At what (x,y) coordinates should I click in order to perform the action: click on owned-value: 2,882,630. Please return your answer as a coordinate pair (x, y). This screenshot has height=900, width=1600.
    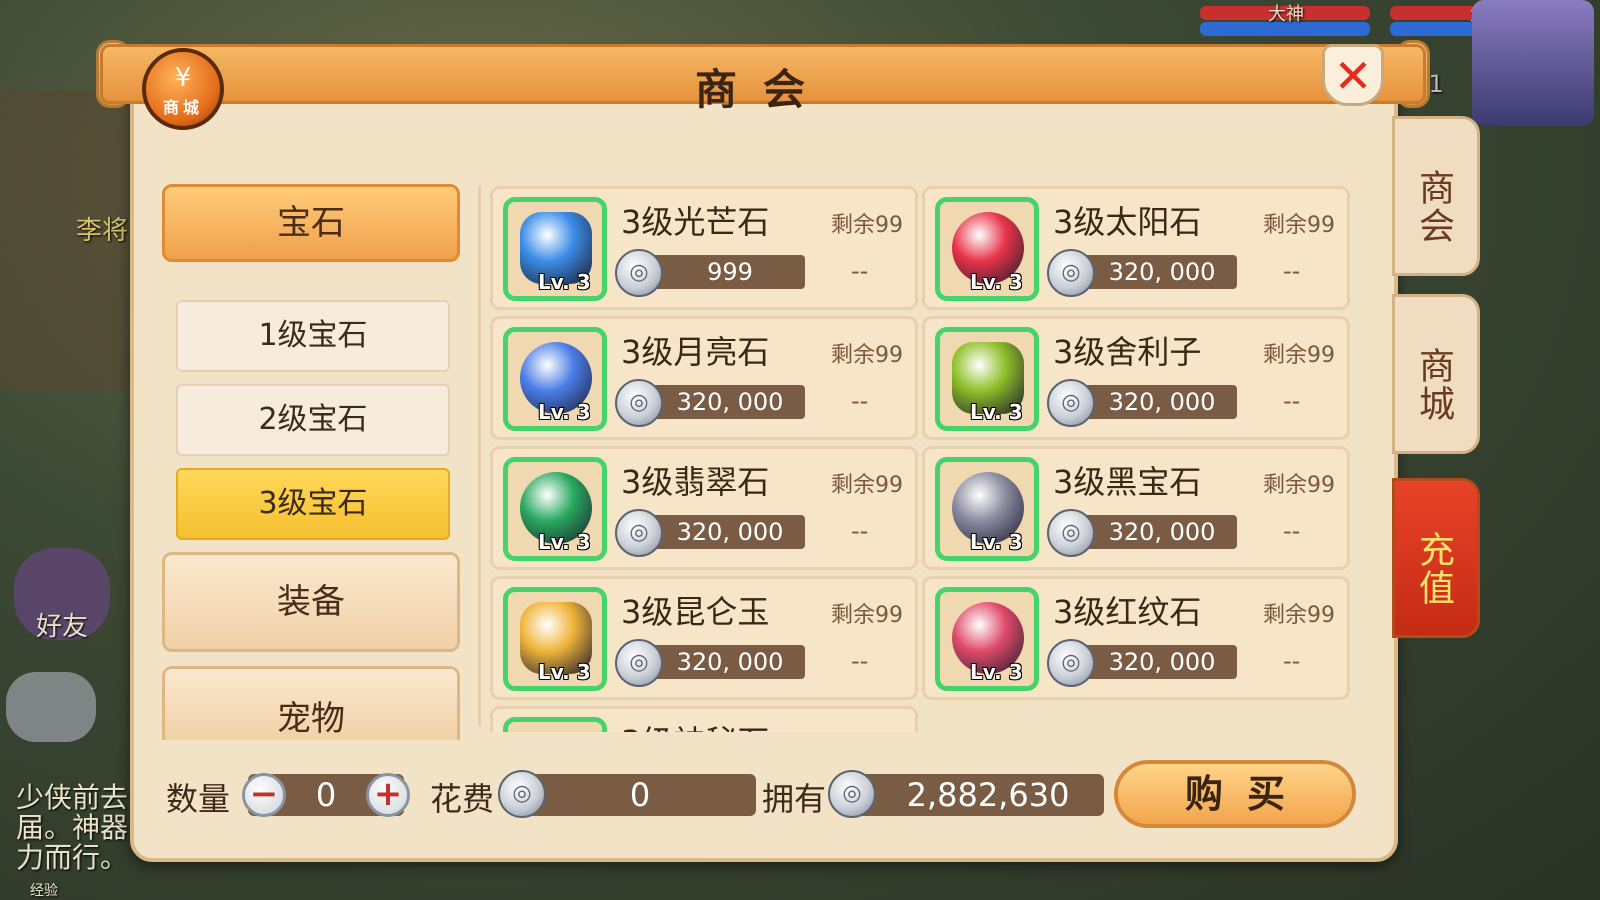
    Looking at the image, I should click on (978, 795).